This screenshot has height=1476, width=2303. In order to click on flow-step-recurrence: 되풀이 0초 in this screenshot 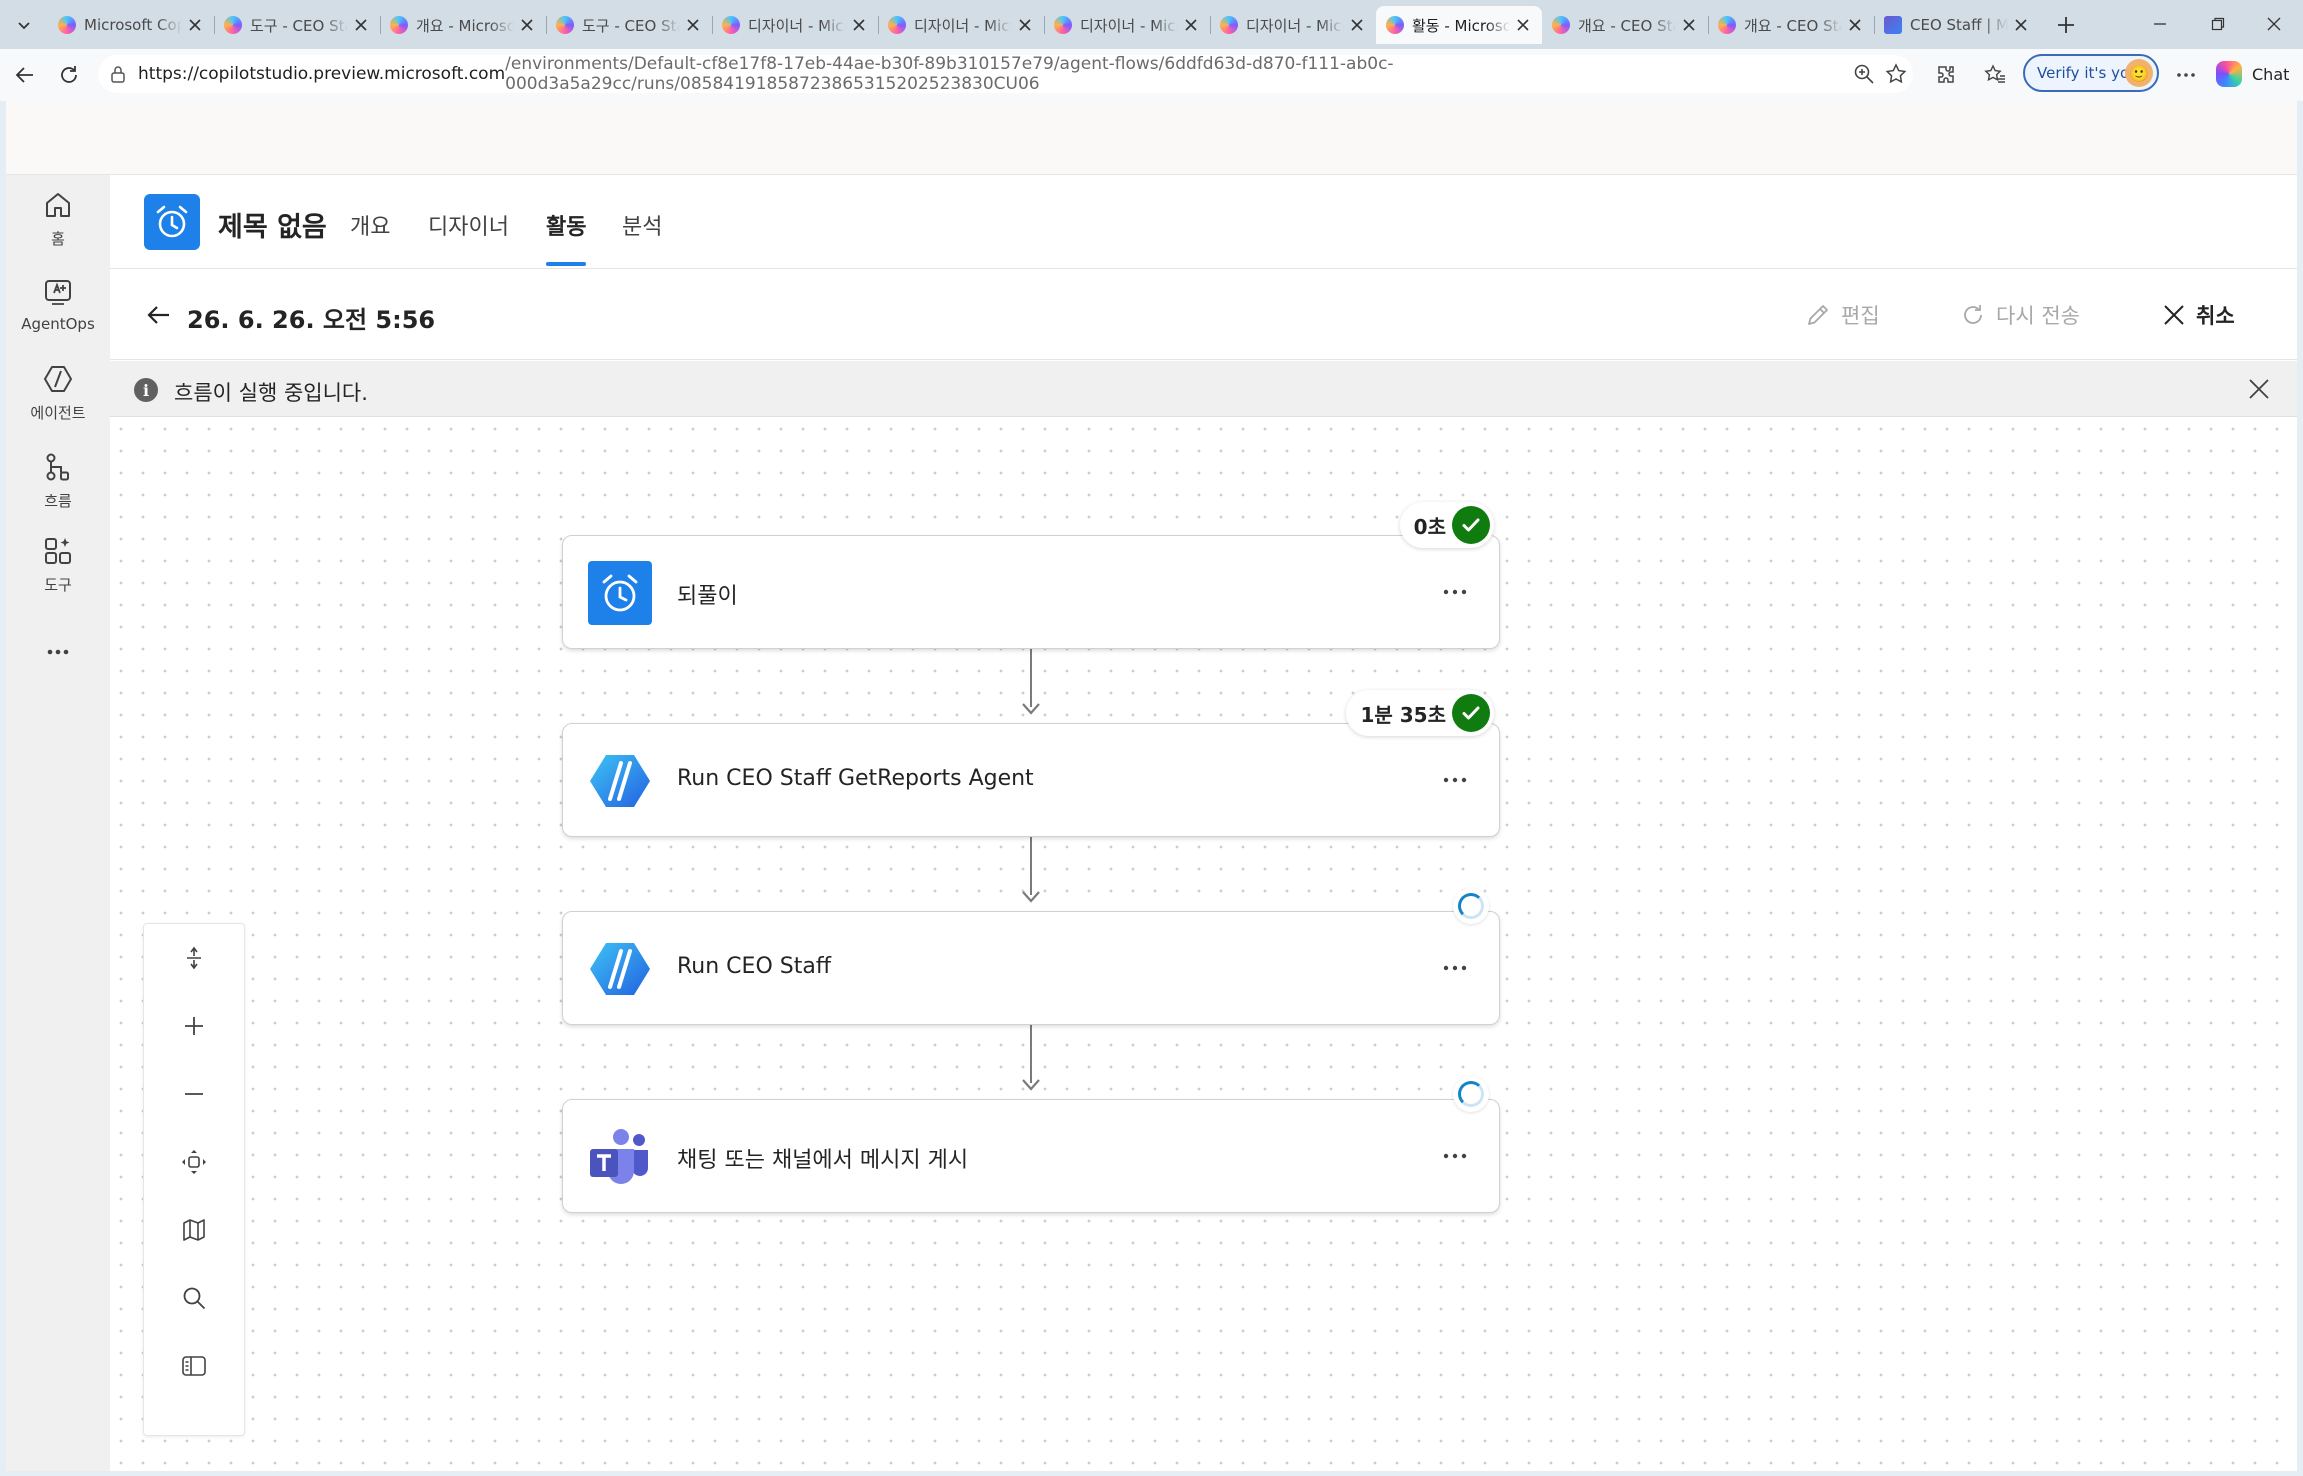, I will do `click(1031, 575)`.